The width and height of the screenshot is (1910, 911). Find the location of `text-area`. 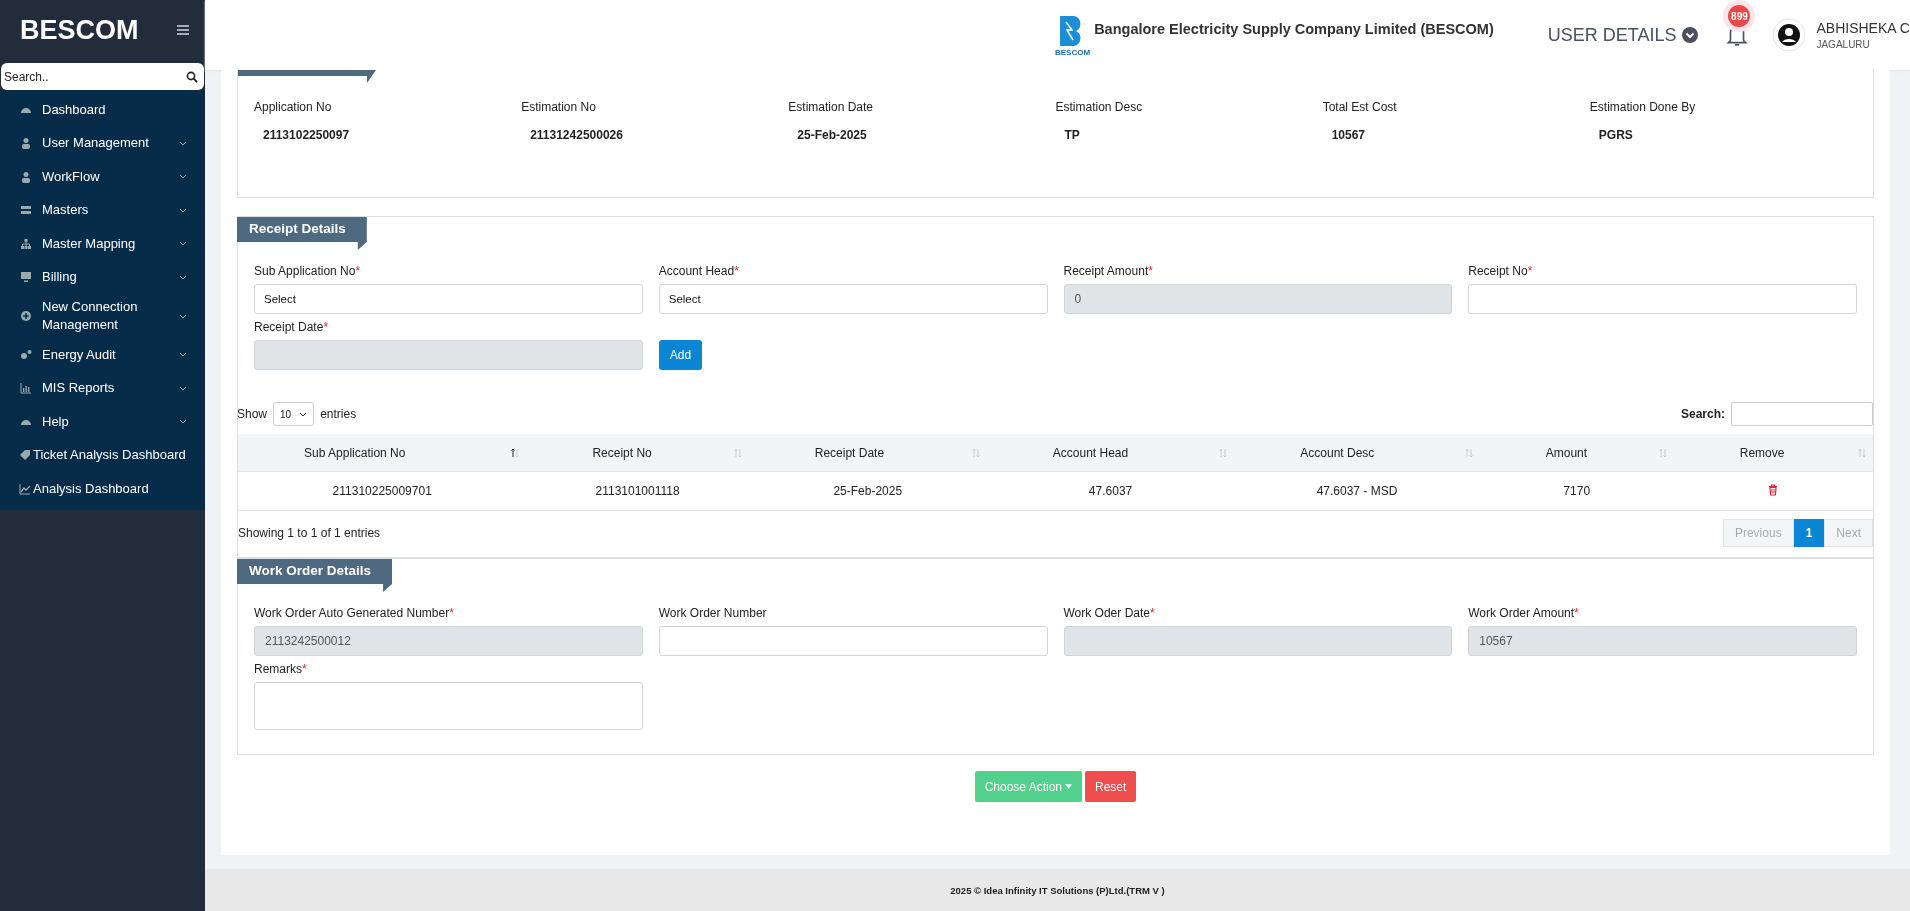

text-area is located at coordinates (448, 706).